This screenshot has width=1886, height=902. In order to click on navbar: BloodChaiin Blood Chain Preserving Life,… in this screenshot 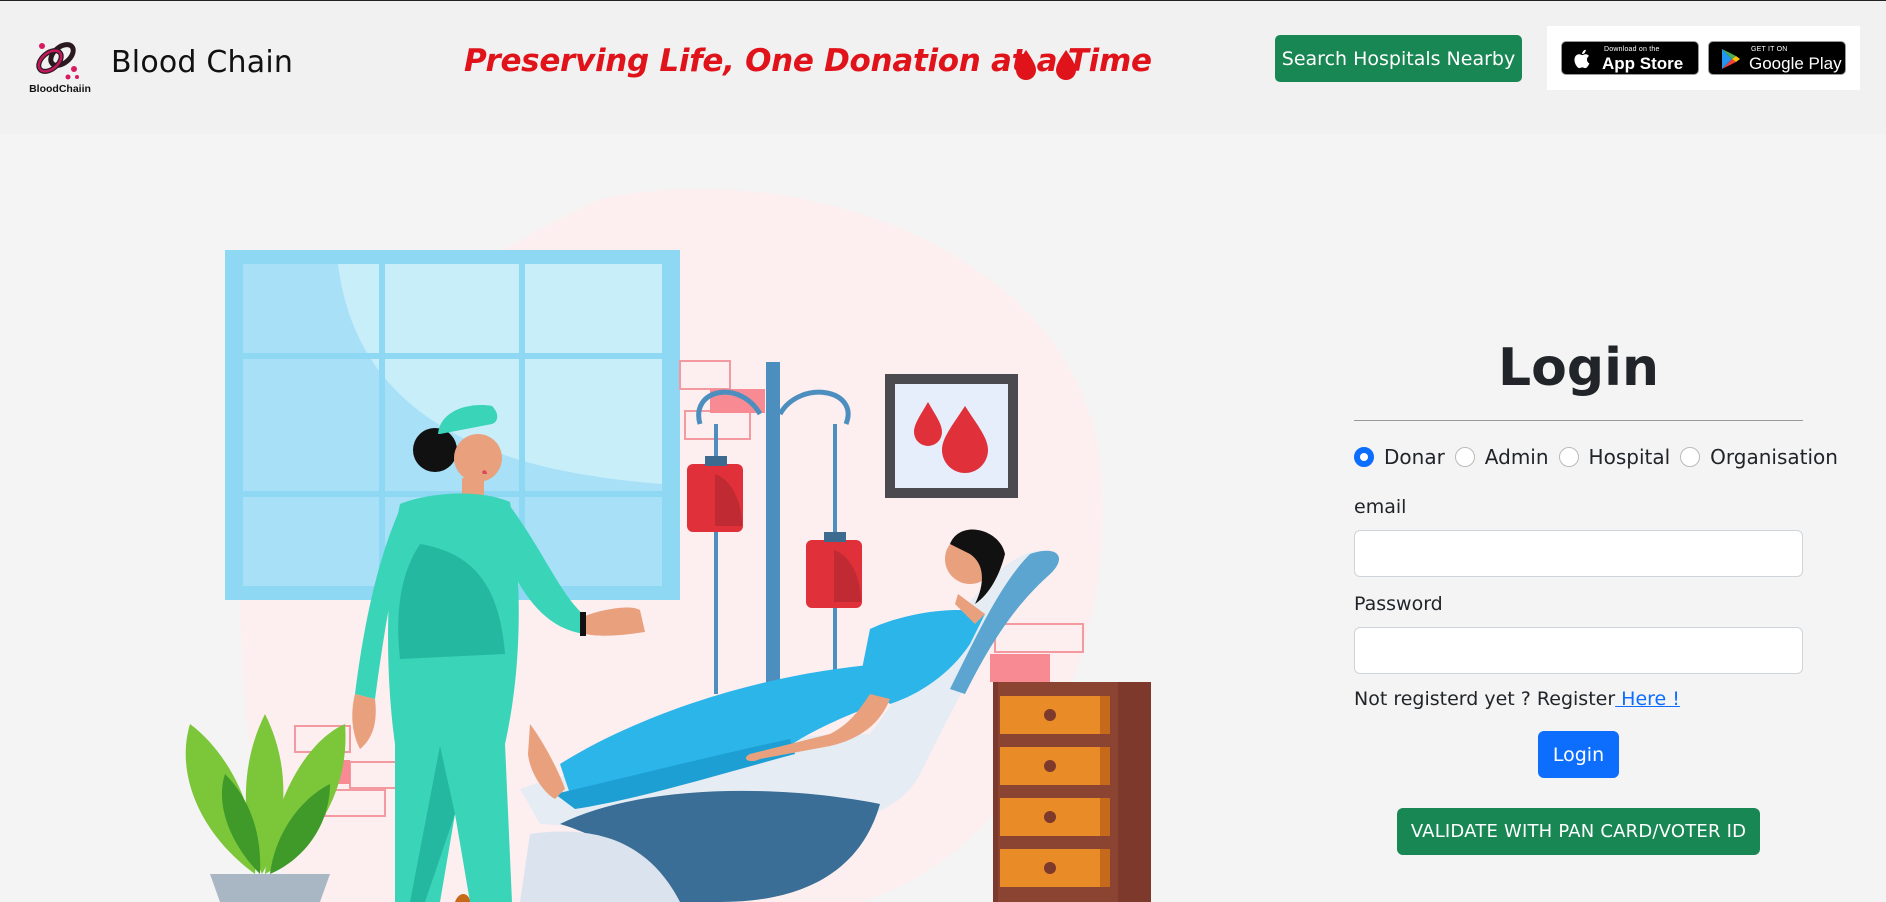, I will do `click(943, 67)`.